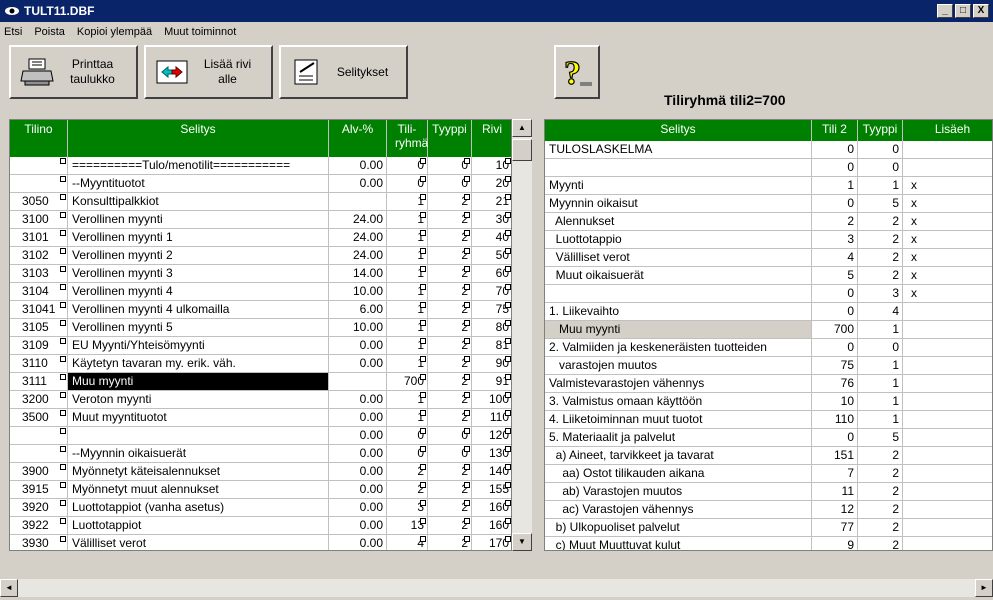  I want to click on table-row: 1. Liikevaihto 0 4, so click(768, 312).